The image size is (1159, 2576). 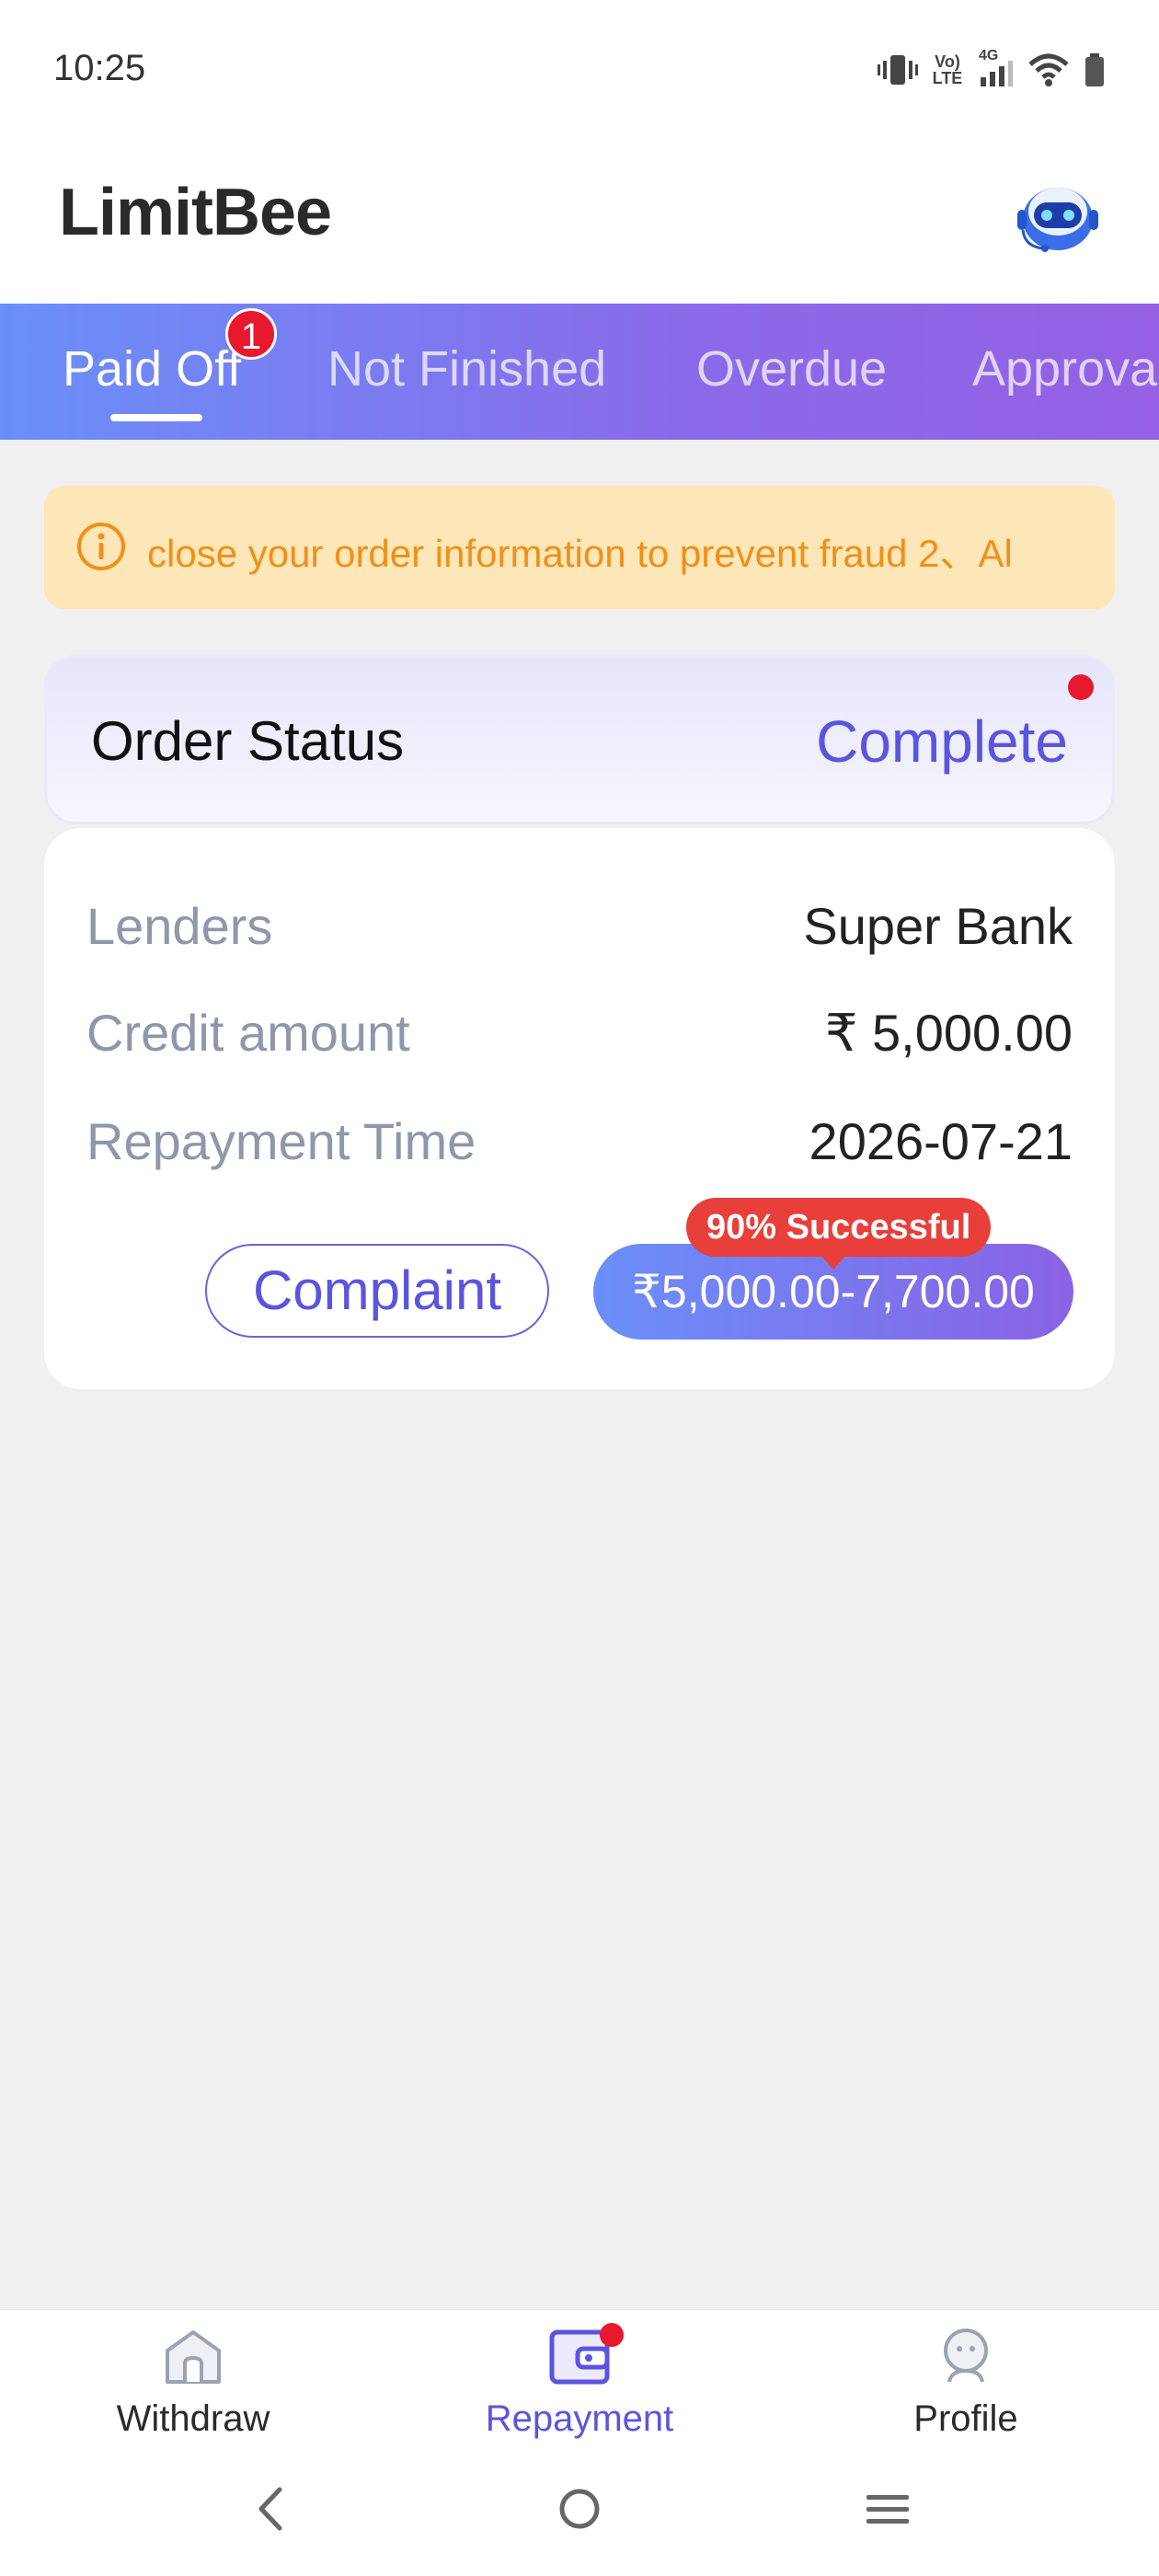 What do you see at coordinates (179, 926) in the screenshot?
I see `detail-label: Lenders` at bounding box center [179, 926].